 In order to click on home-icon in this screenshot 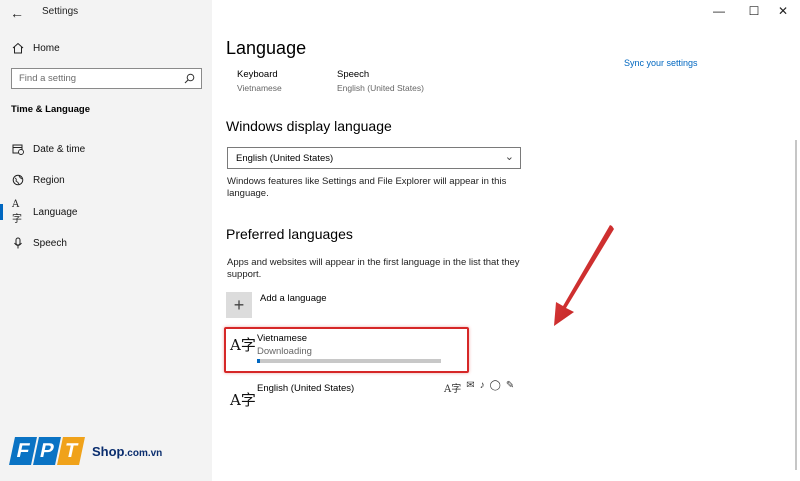, I will do `click(18, 48)`.